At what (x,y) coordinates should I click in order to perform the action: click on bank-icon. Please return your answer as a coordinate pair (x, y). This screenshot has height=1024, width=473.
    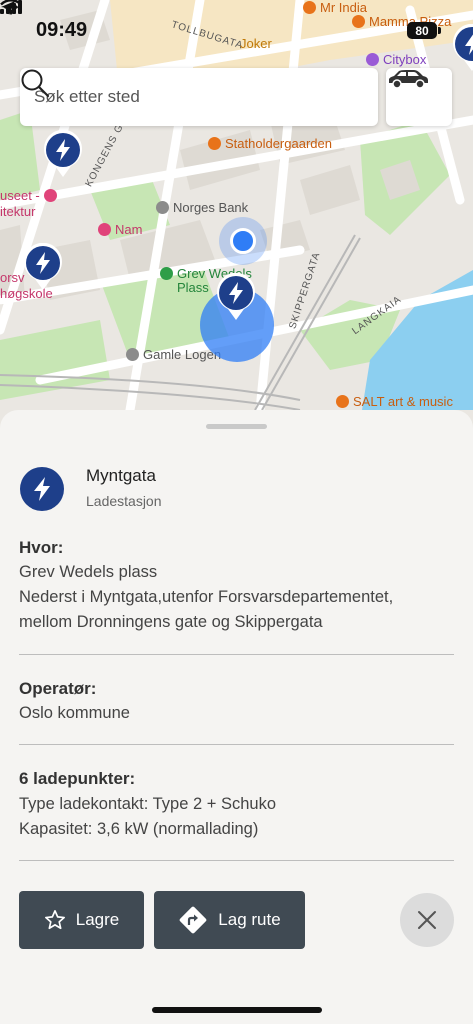
    Looking at the image, I should click on (162, 207).